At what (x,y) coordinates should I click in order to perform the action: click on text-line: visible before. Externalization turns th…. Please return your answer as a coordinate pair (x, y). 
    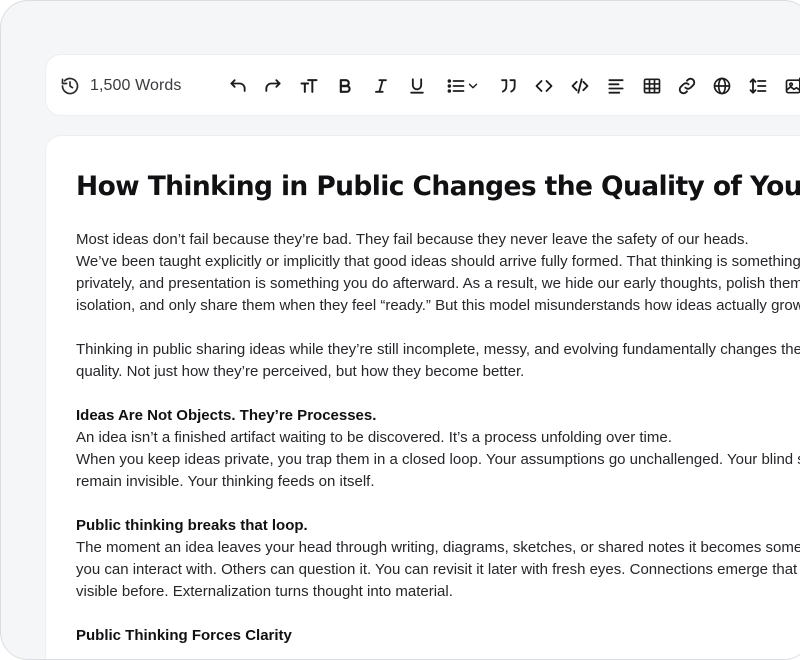
    Looking at the image, I should click on (264, 591).